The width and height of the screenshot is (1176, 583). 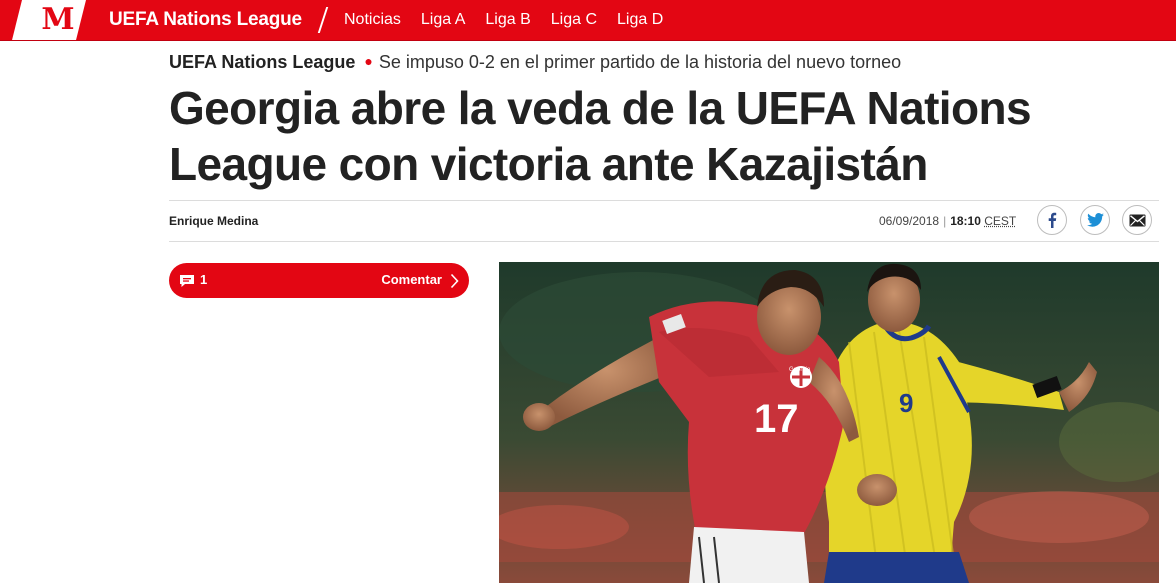 I want to click on red-shirt-number: 17, so click(x=776, y=419).